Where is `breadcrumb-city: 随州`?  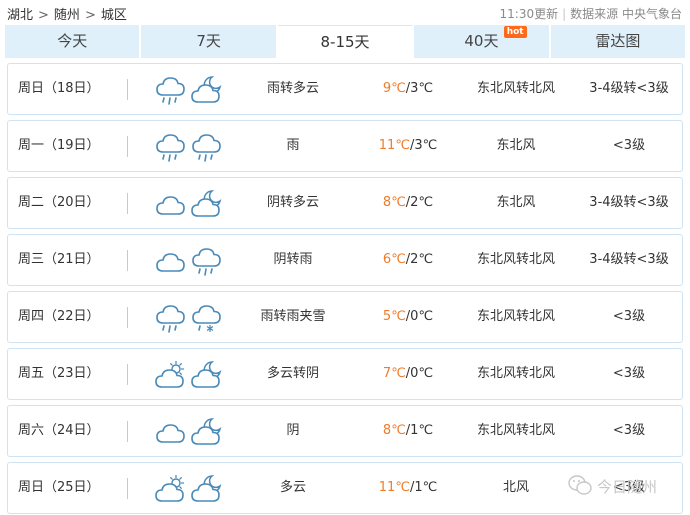
breadcrumb-city: 随州 is located at coordinates (67, 15).